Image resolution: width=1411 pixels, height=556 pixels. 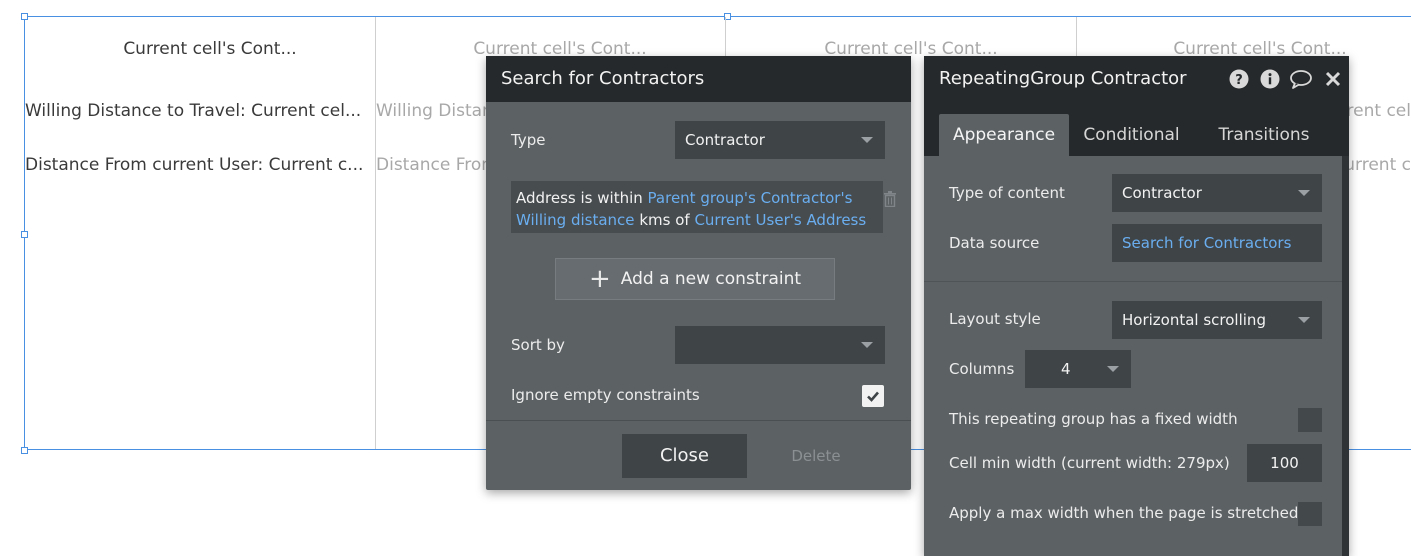 What do you see at coordinates (24, 234) in the screenshot?
I see `resize-handle-left-middle` at bounding box center [24, 234].